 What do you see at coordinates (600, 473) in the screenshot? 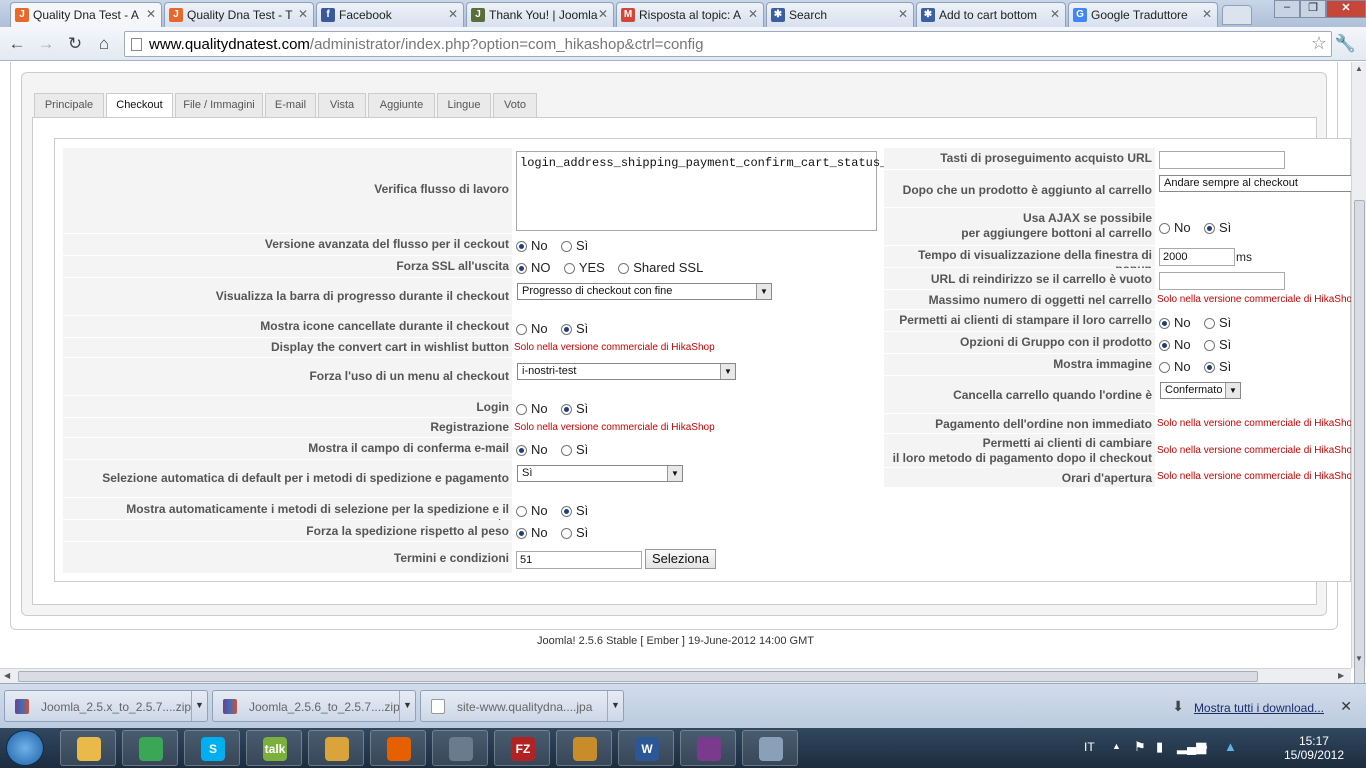
I see `auto-select-select: Sì ▼` at bounding box center [600, 473].